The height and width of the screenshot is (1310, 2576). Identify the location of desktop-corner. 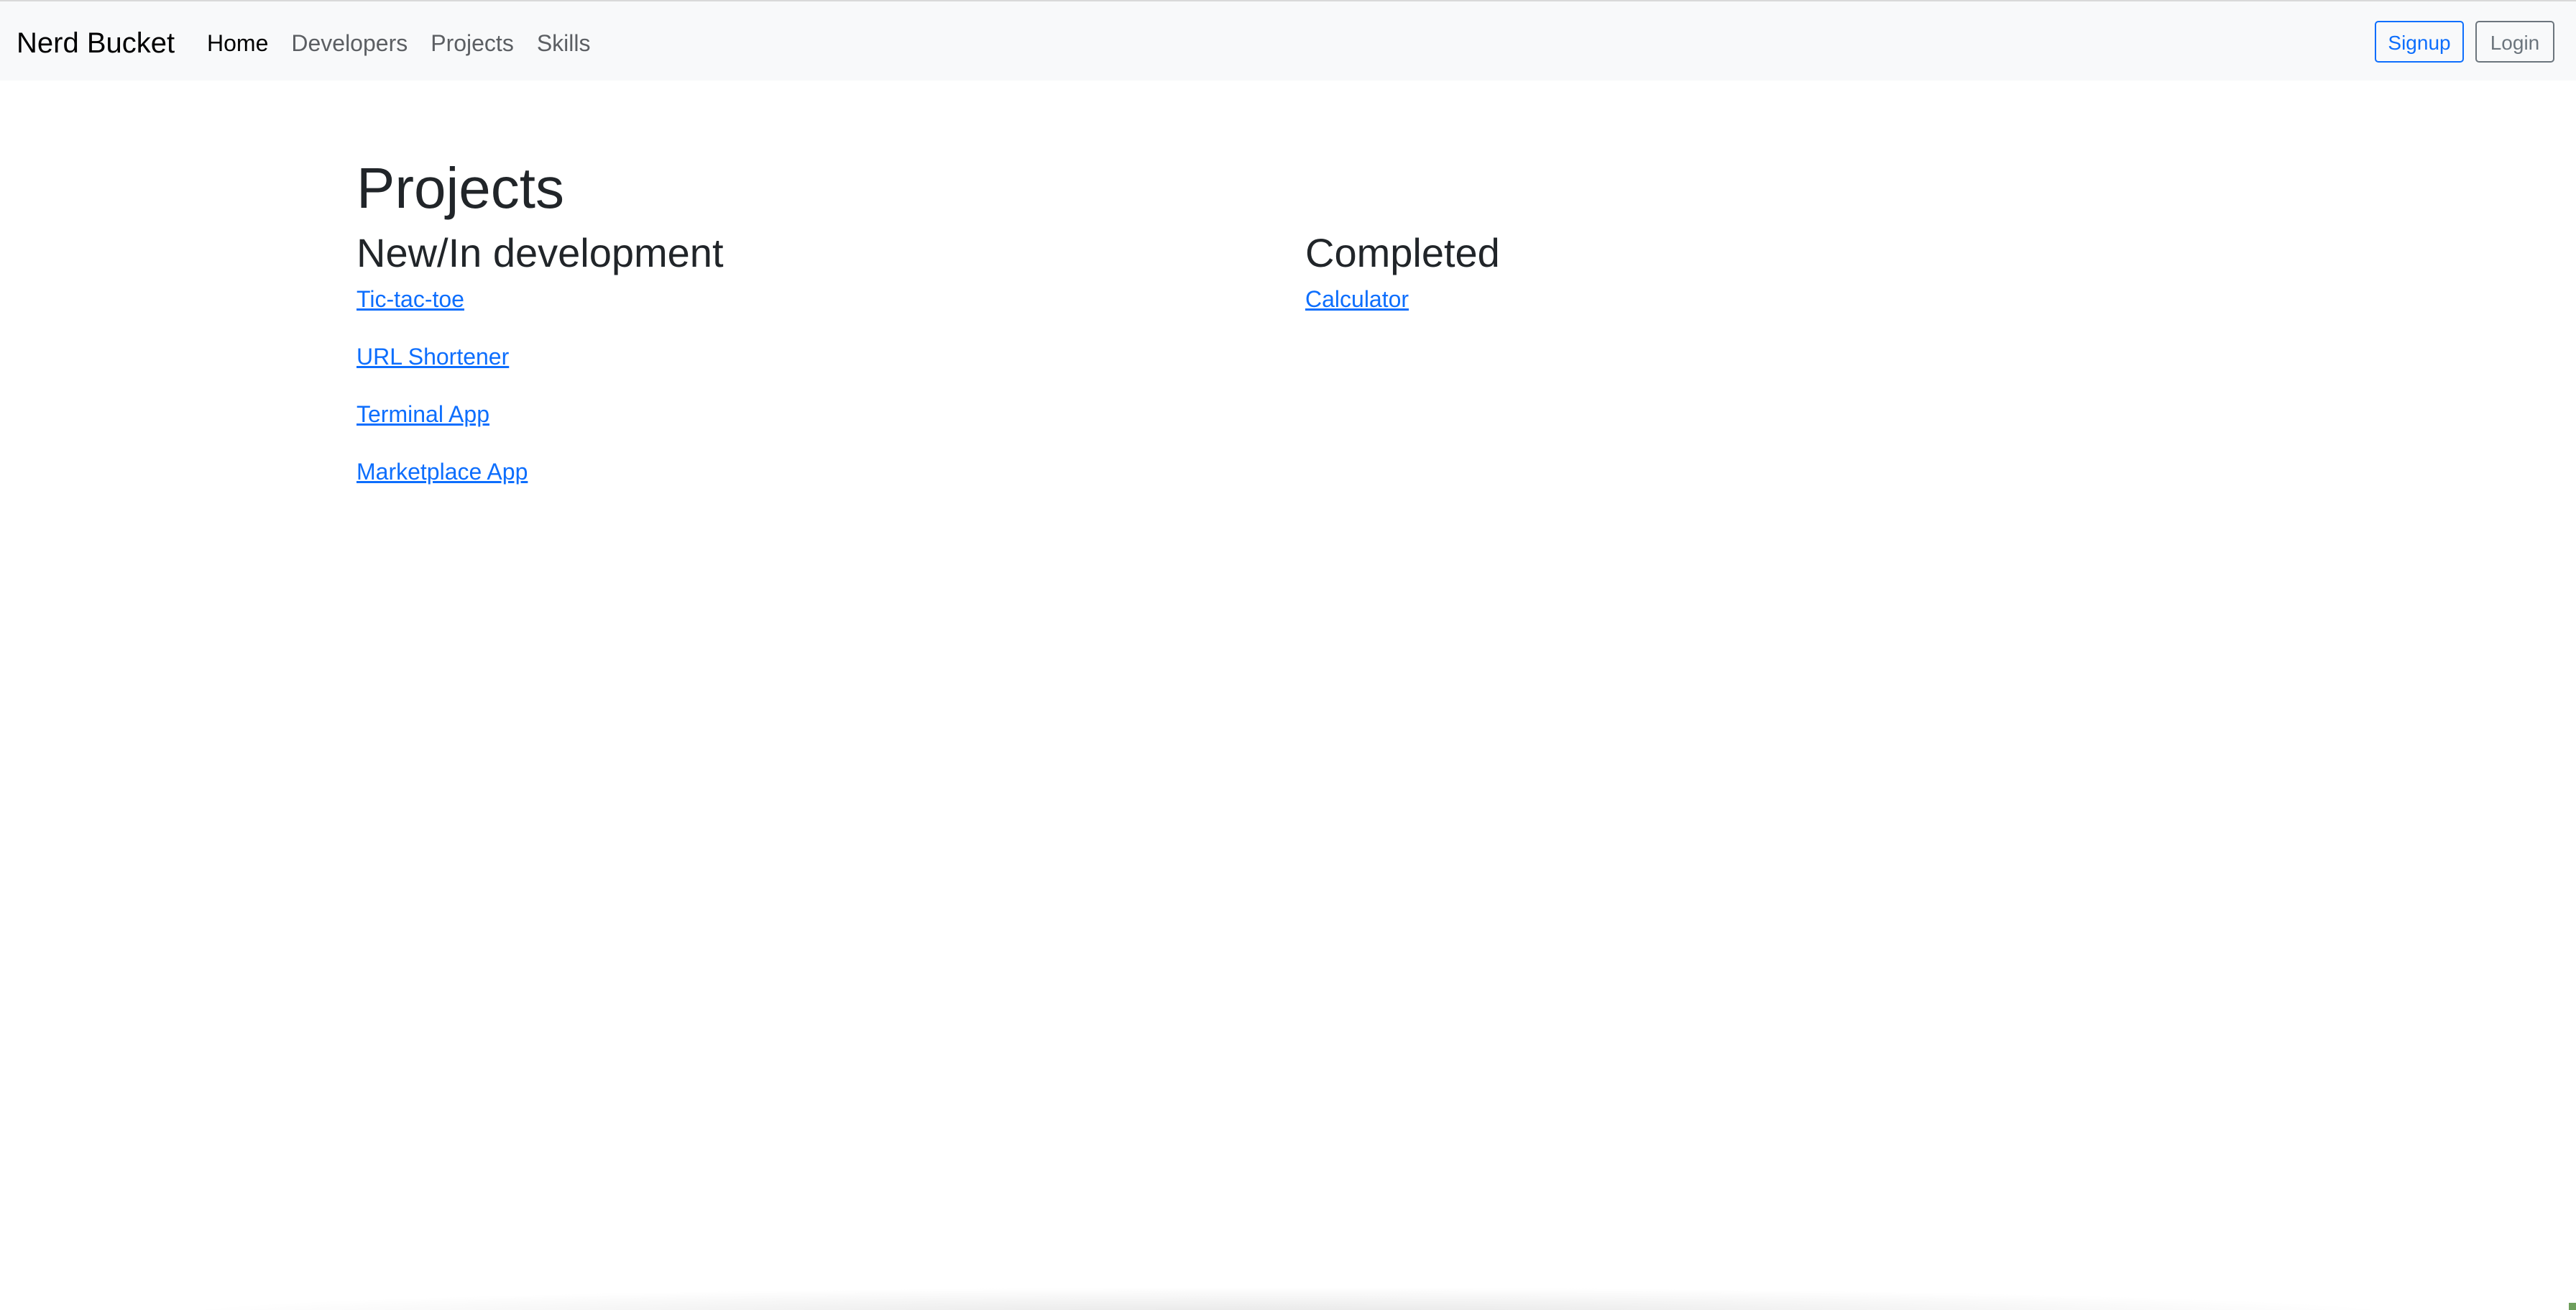
(2572, 1306).